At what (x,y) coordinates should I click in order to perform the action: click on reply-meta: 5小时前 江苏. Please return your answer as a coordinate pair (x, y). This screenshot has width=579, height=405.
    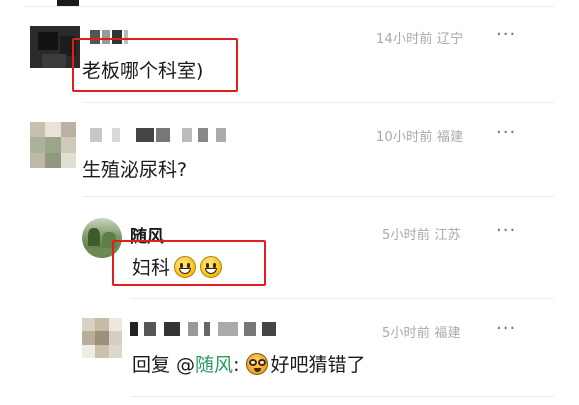
    Looking at the image, I should click on (421, 235).